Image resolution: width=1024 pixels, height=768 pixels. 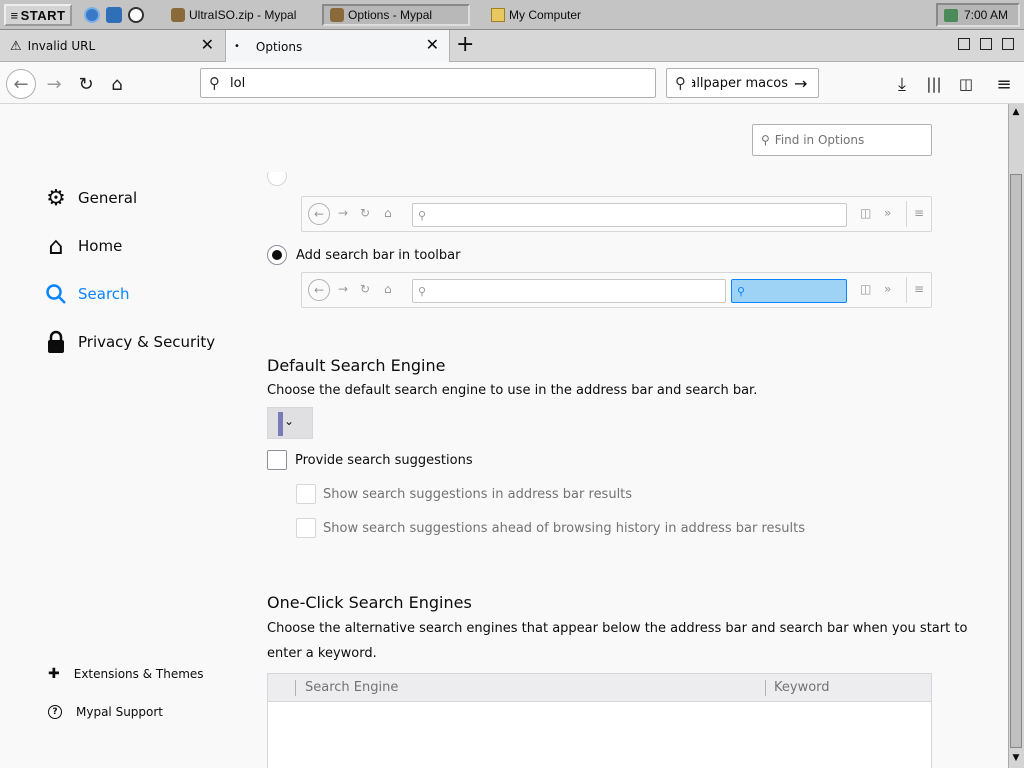 I want to click on restore-icon, so click(x=986, y=44).